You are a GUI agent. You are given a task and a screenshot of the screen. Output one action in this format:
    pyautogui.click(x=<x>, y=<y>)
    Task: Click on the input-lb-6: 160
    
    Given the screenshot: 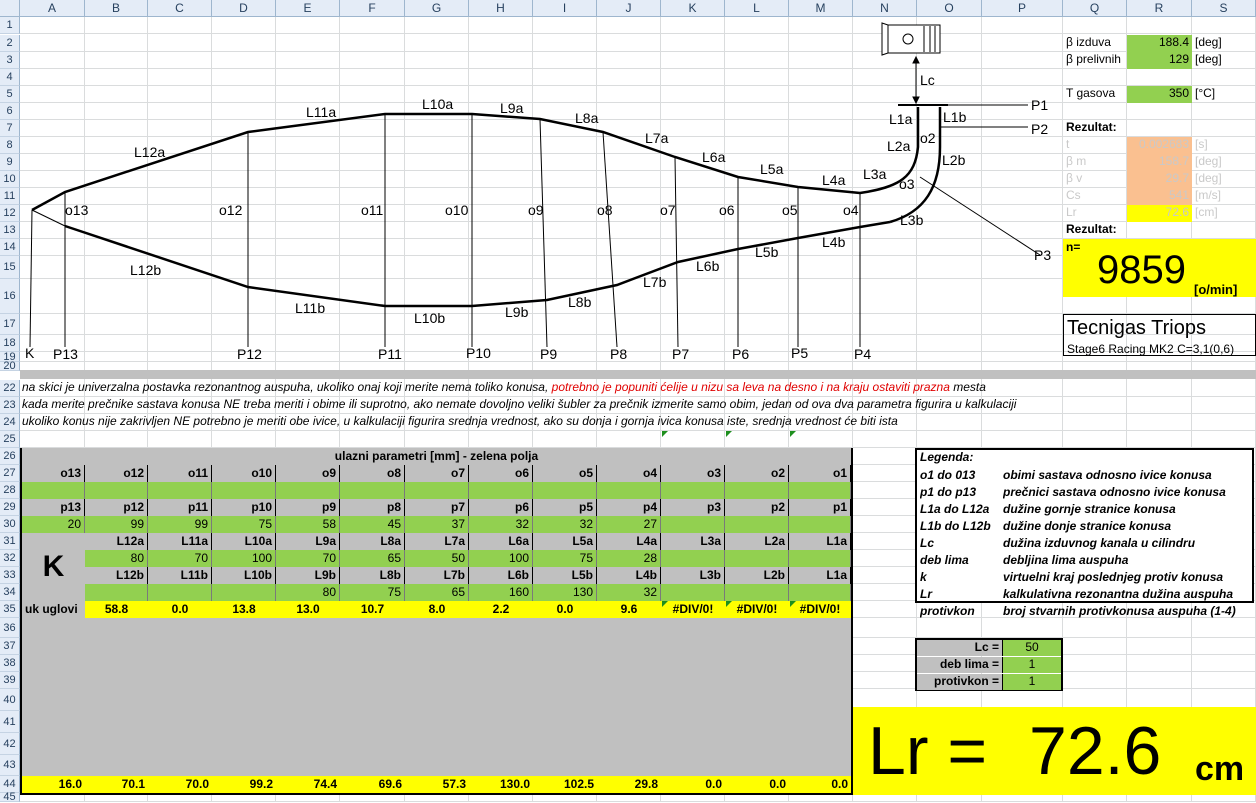 What is the action you would take?
    pyautogui.click(x=501, y=592)
    